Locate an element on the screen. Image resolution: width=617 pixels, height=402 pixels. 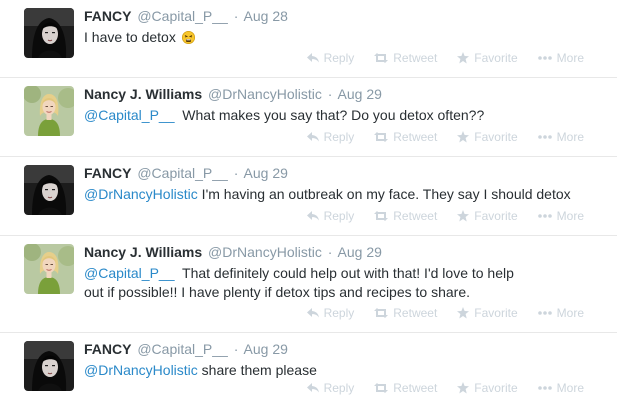
timestamp: Aug 28 is located at coordinates (266, 16).